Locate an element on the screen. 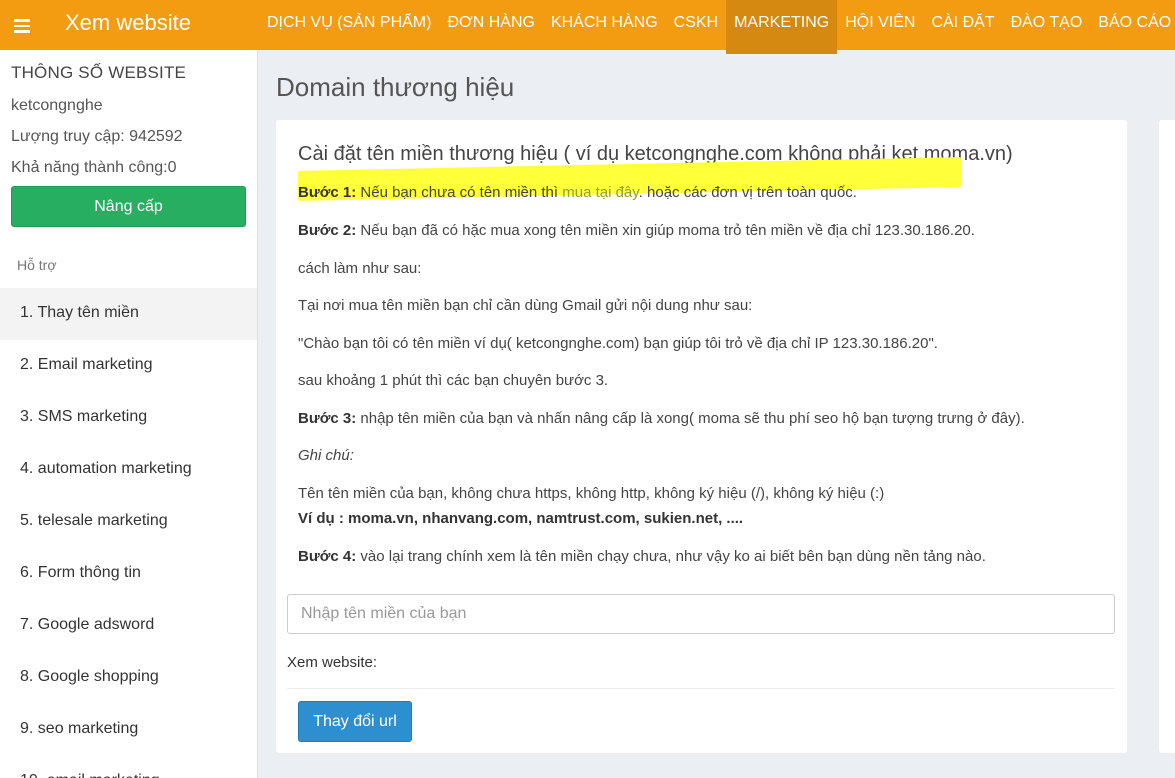  note-heading: Ghi chú: is located at coordinates (326, 455).